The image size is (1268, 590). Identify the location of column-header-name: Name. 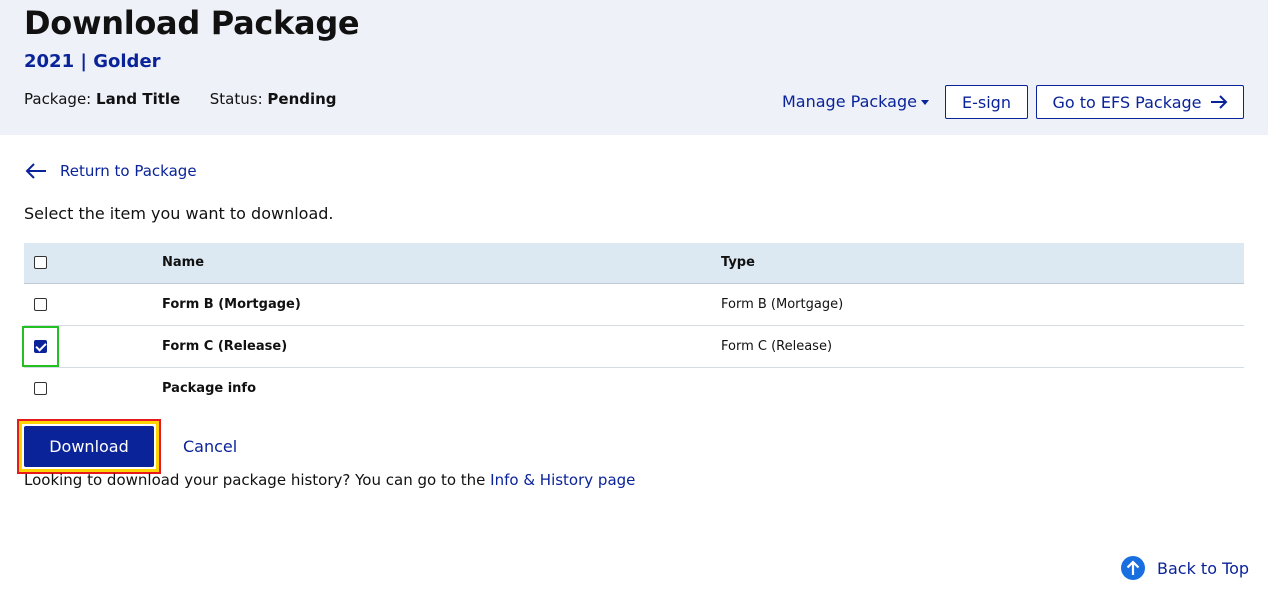
(441, 263).